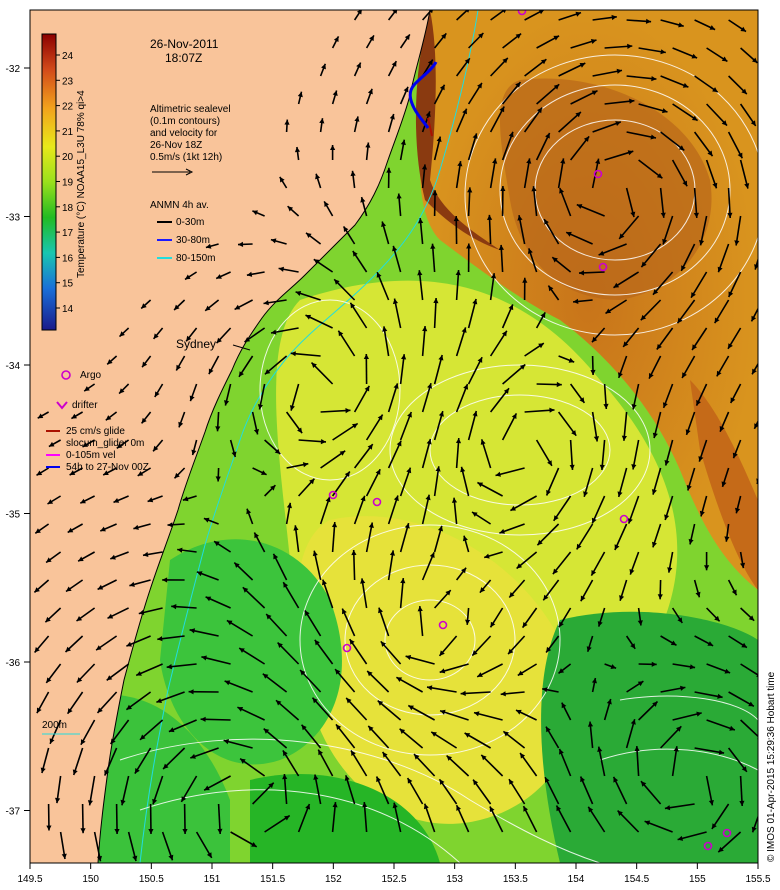  I want to click on x-tick-label: 151.5, so click(272, 879).